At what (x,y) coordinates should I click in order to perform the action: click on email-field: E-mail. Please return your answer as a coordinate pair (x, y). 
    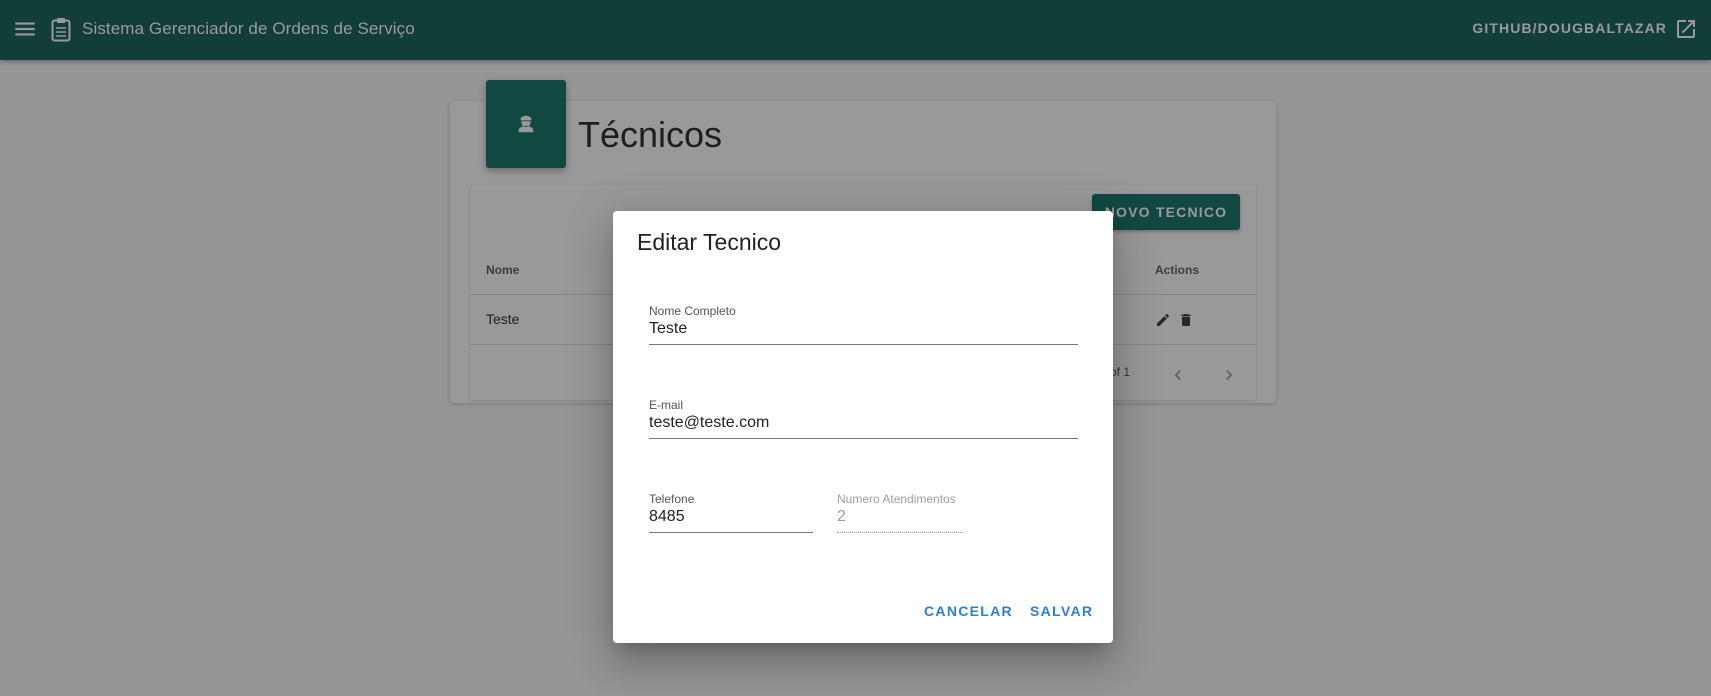
    Looking at the image, I should click on (863, 418).